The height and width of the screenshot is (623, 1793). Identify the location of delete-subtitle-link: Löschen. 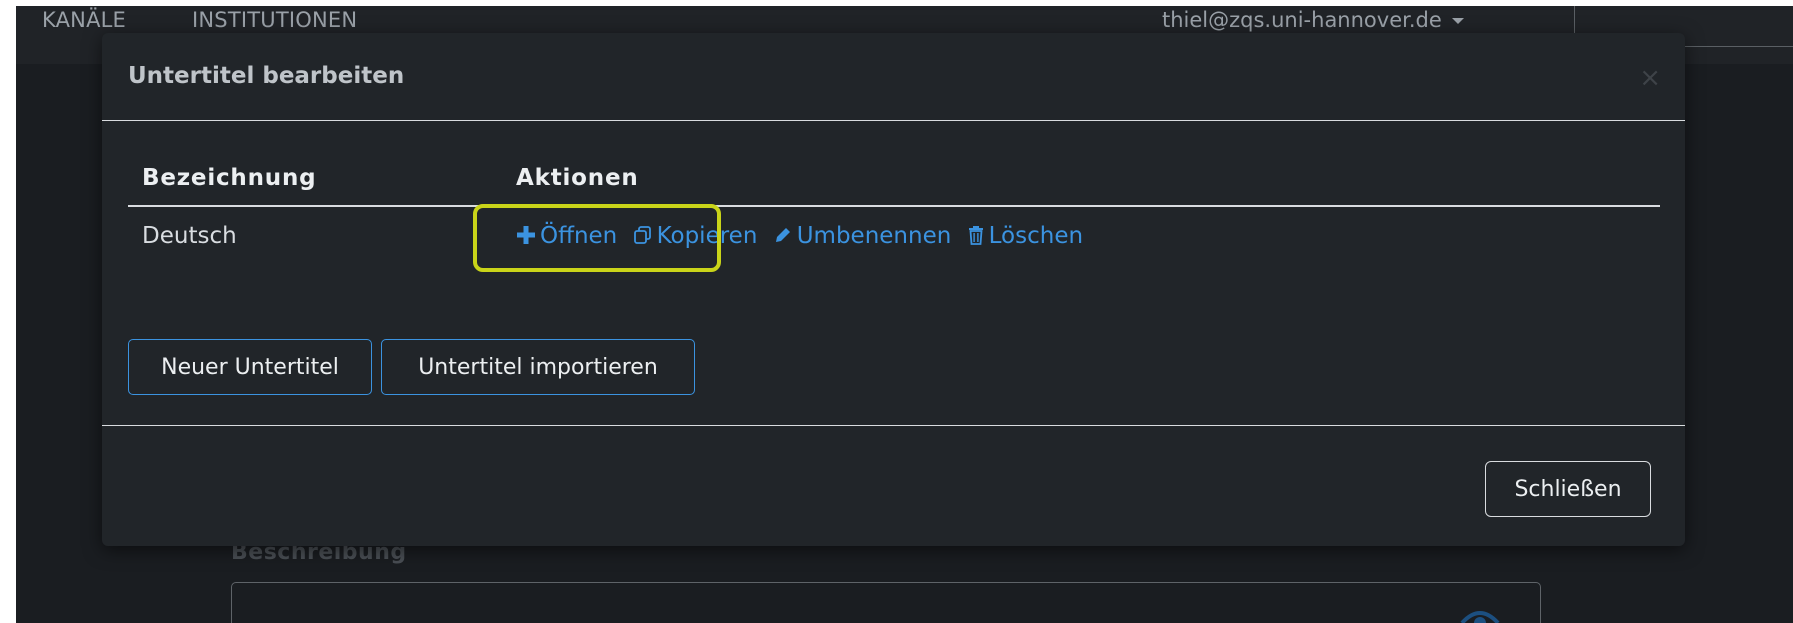
(1025, 236).